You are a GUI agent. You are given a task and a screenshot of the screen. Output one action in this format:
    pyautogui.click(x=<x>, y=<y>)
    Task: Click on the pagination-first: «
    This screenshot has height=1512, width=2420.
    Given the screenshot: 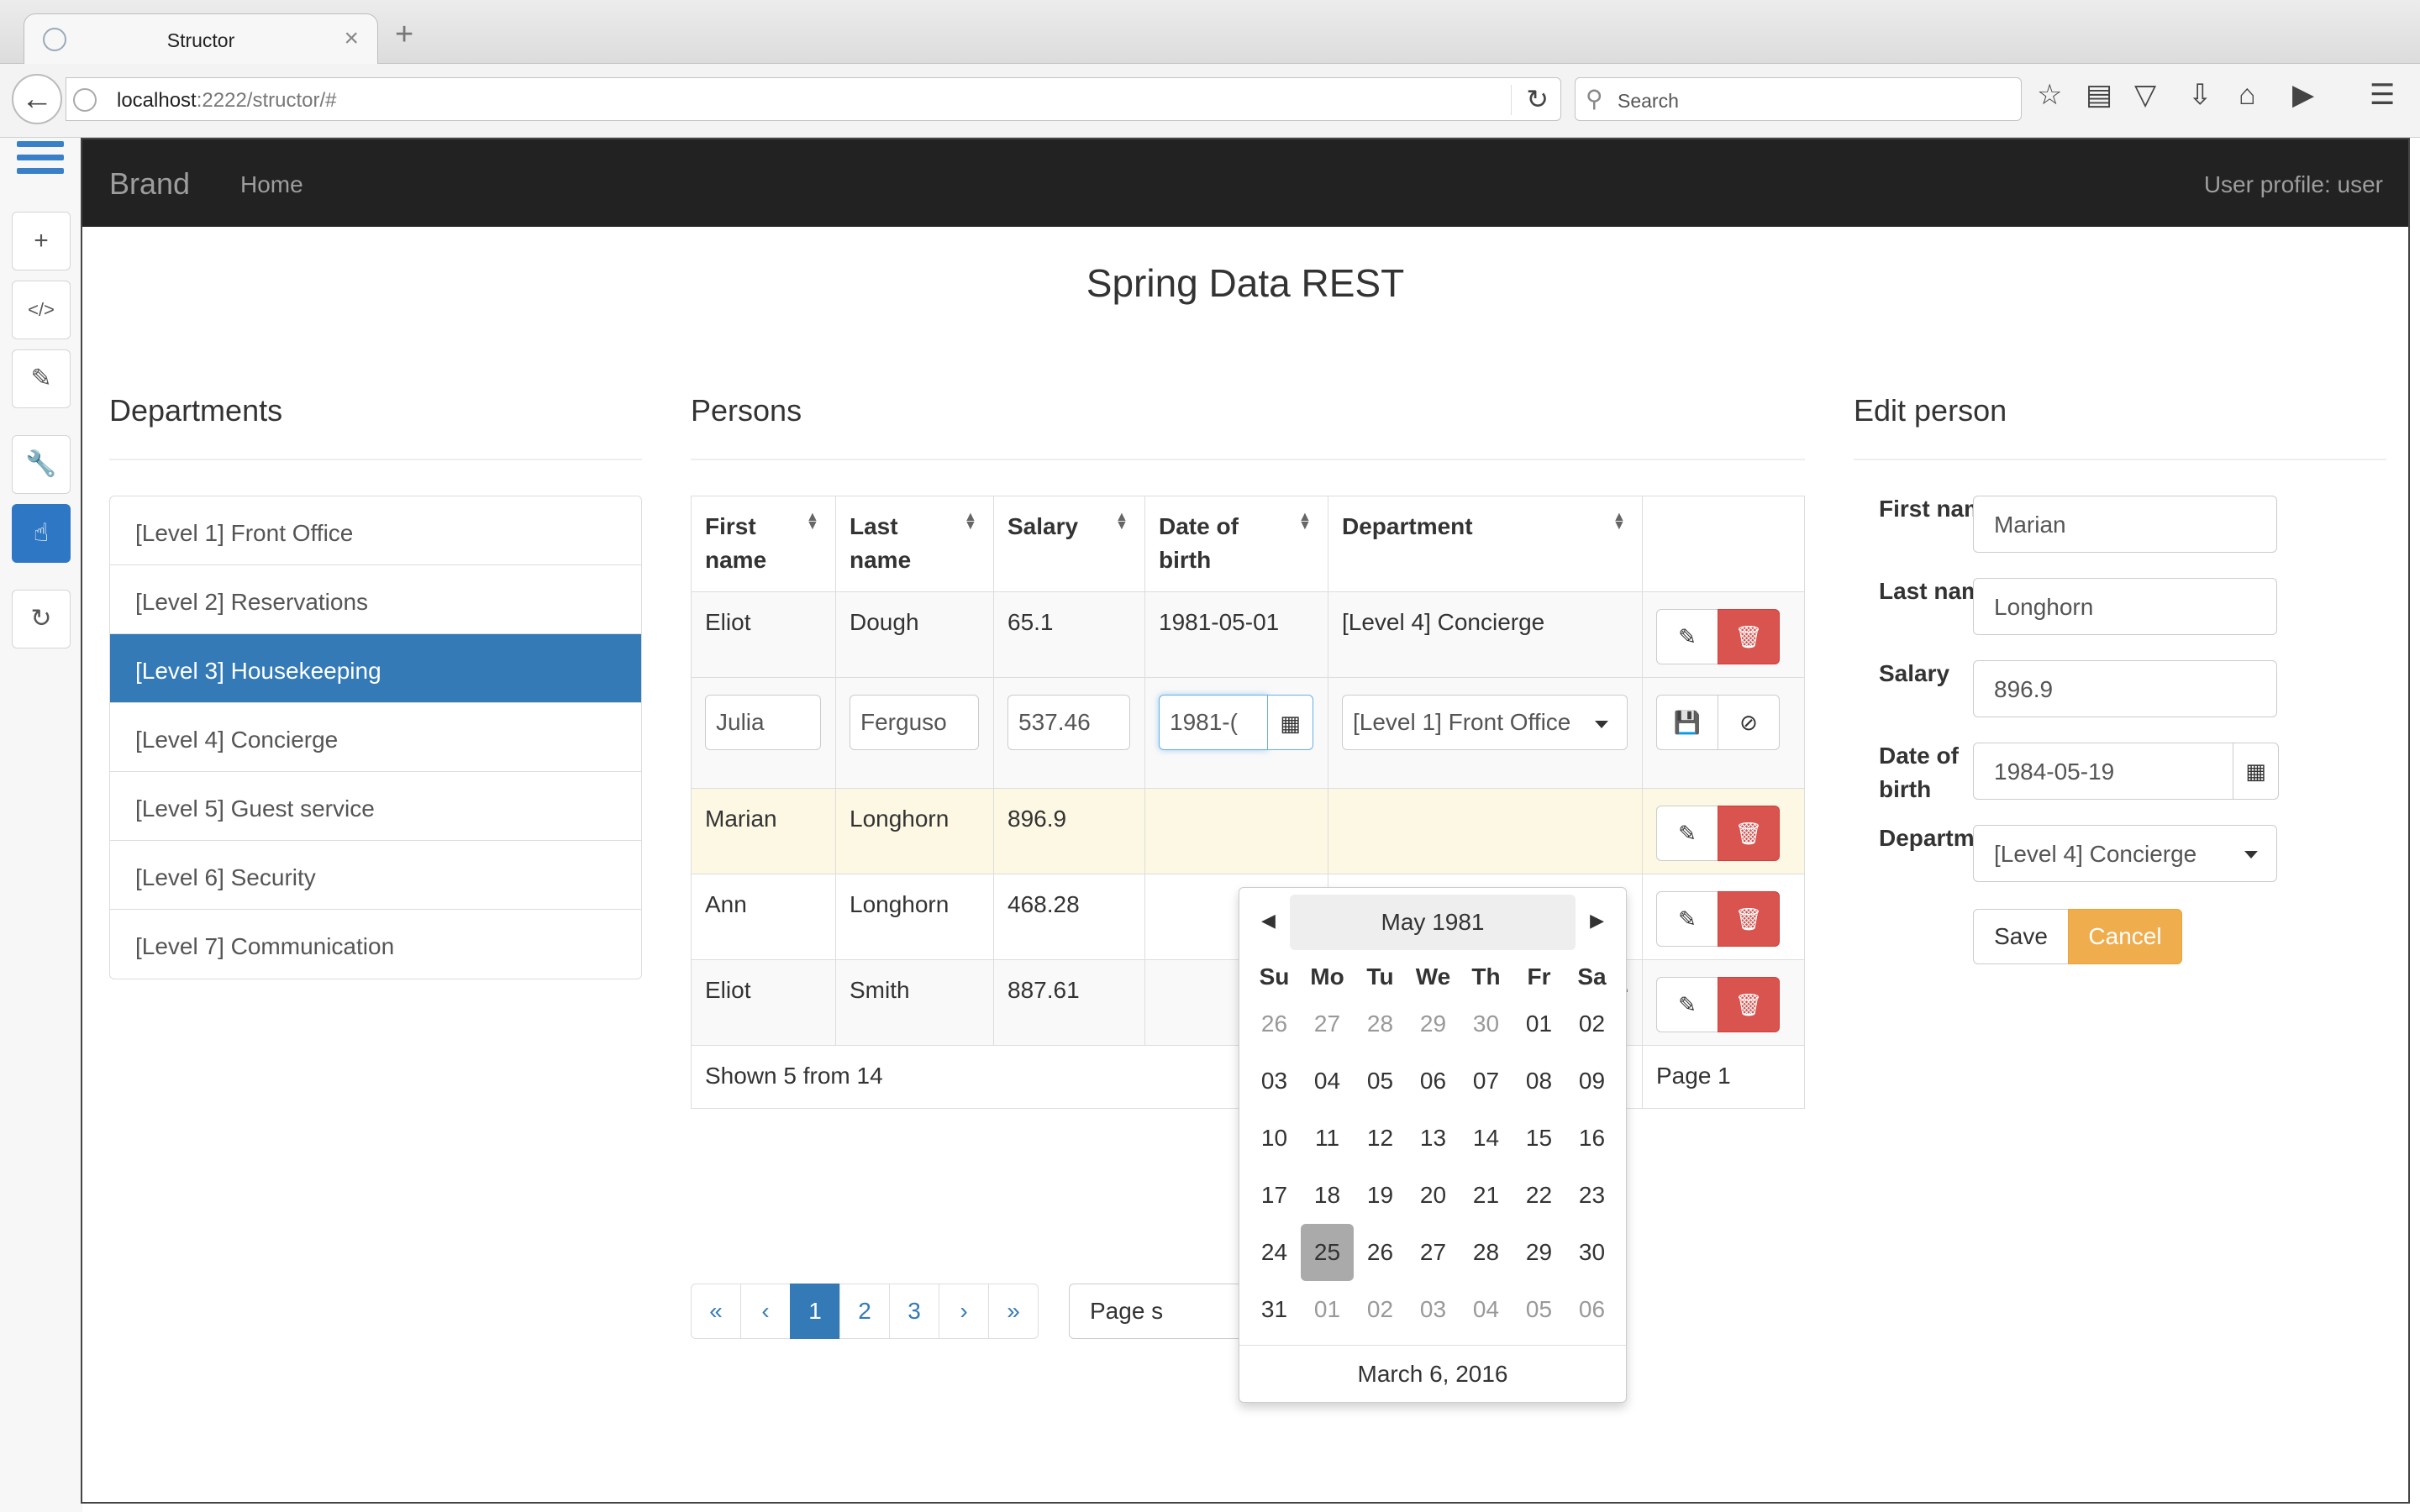 What is the action you would take?
    pyautogui.click(x=716, y=1311)
    